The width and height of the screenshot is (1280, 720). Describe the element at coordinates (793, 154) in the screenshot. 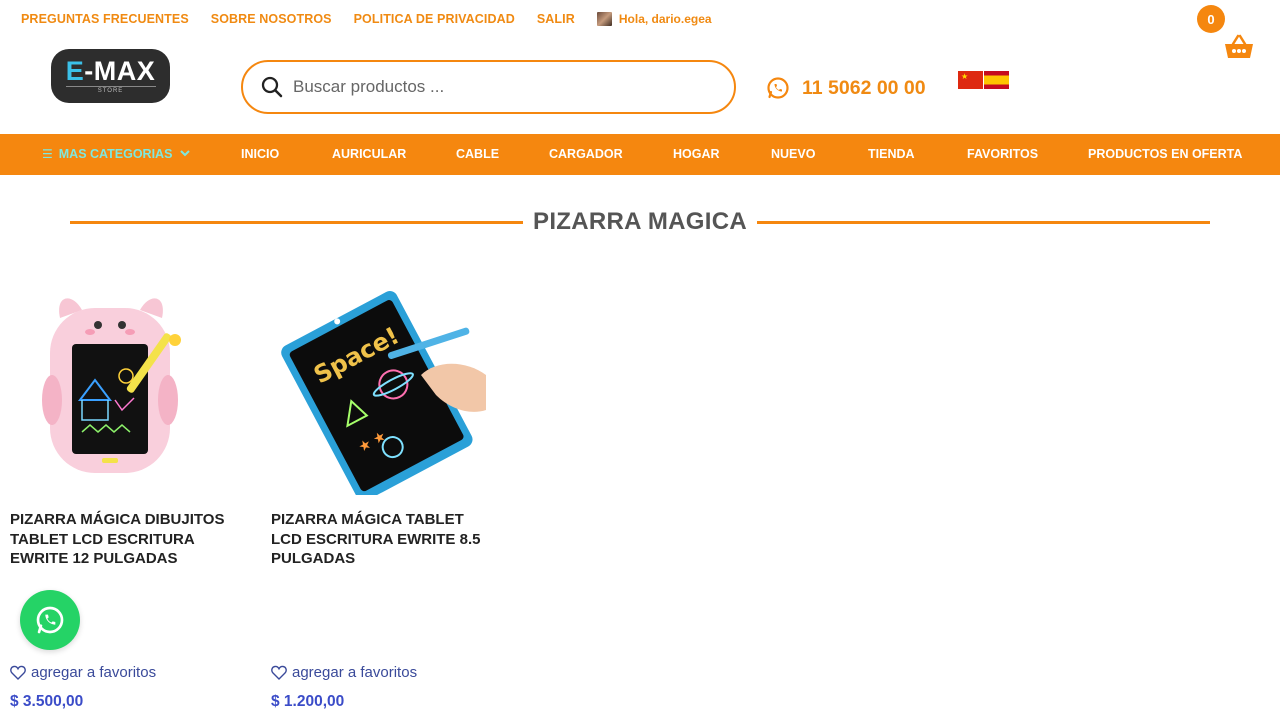

I see `nav-item-nuevo: NUEVO` at that location.